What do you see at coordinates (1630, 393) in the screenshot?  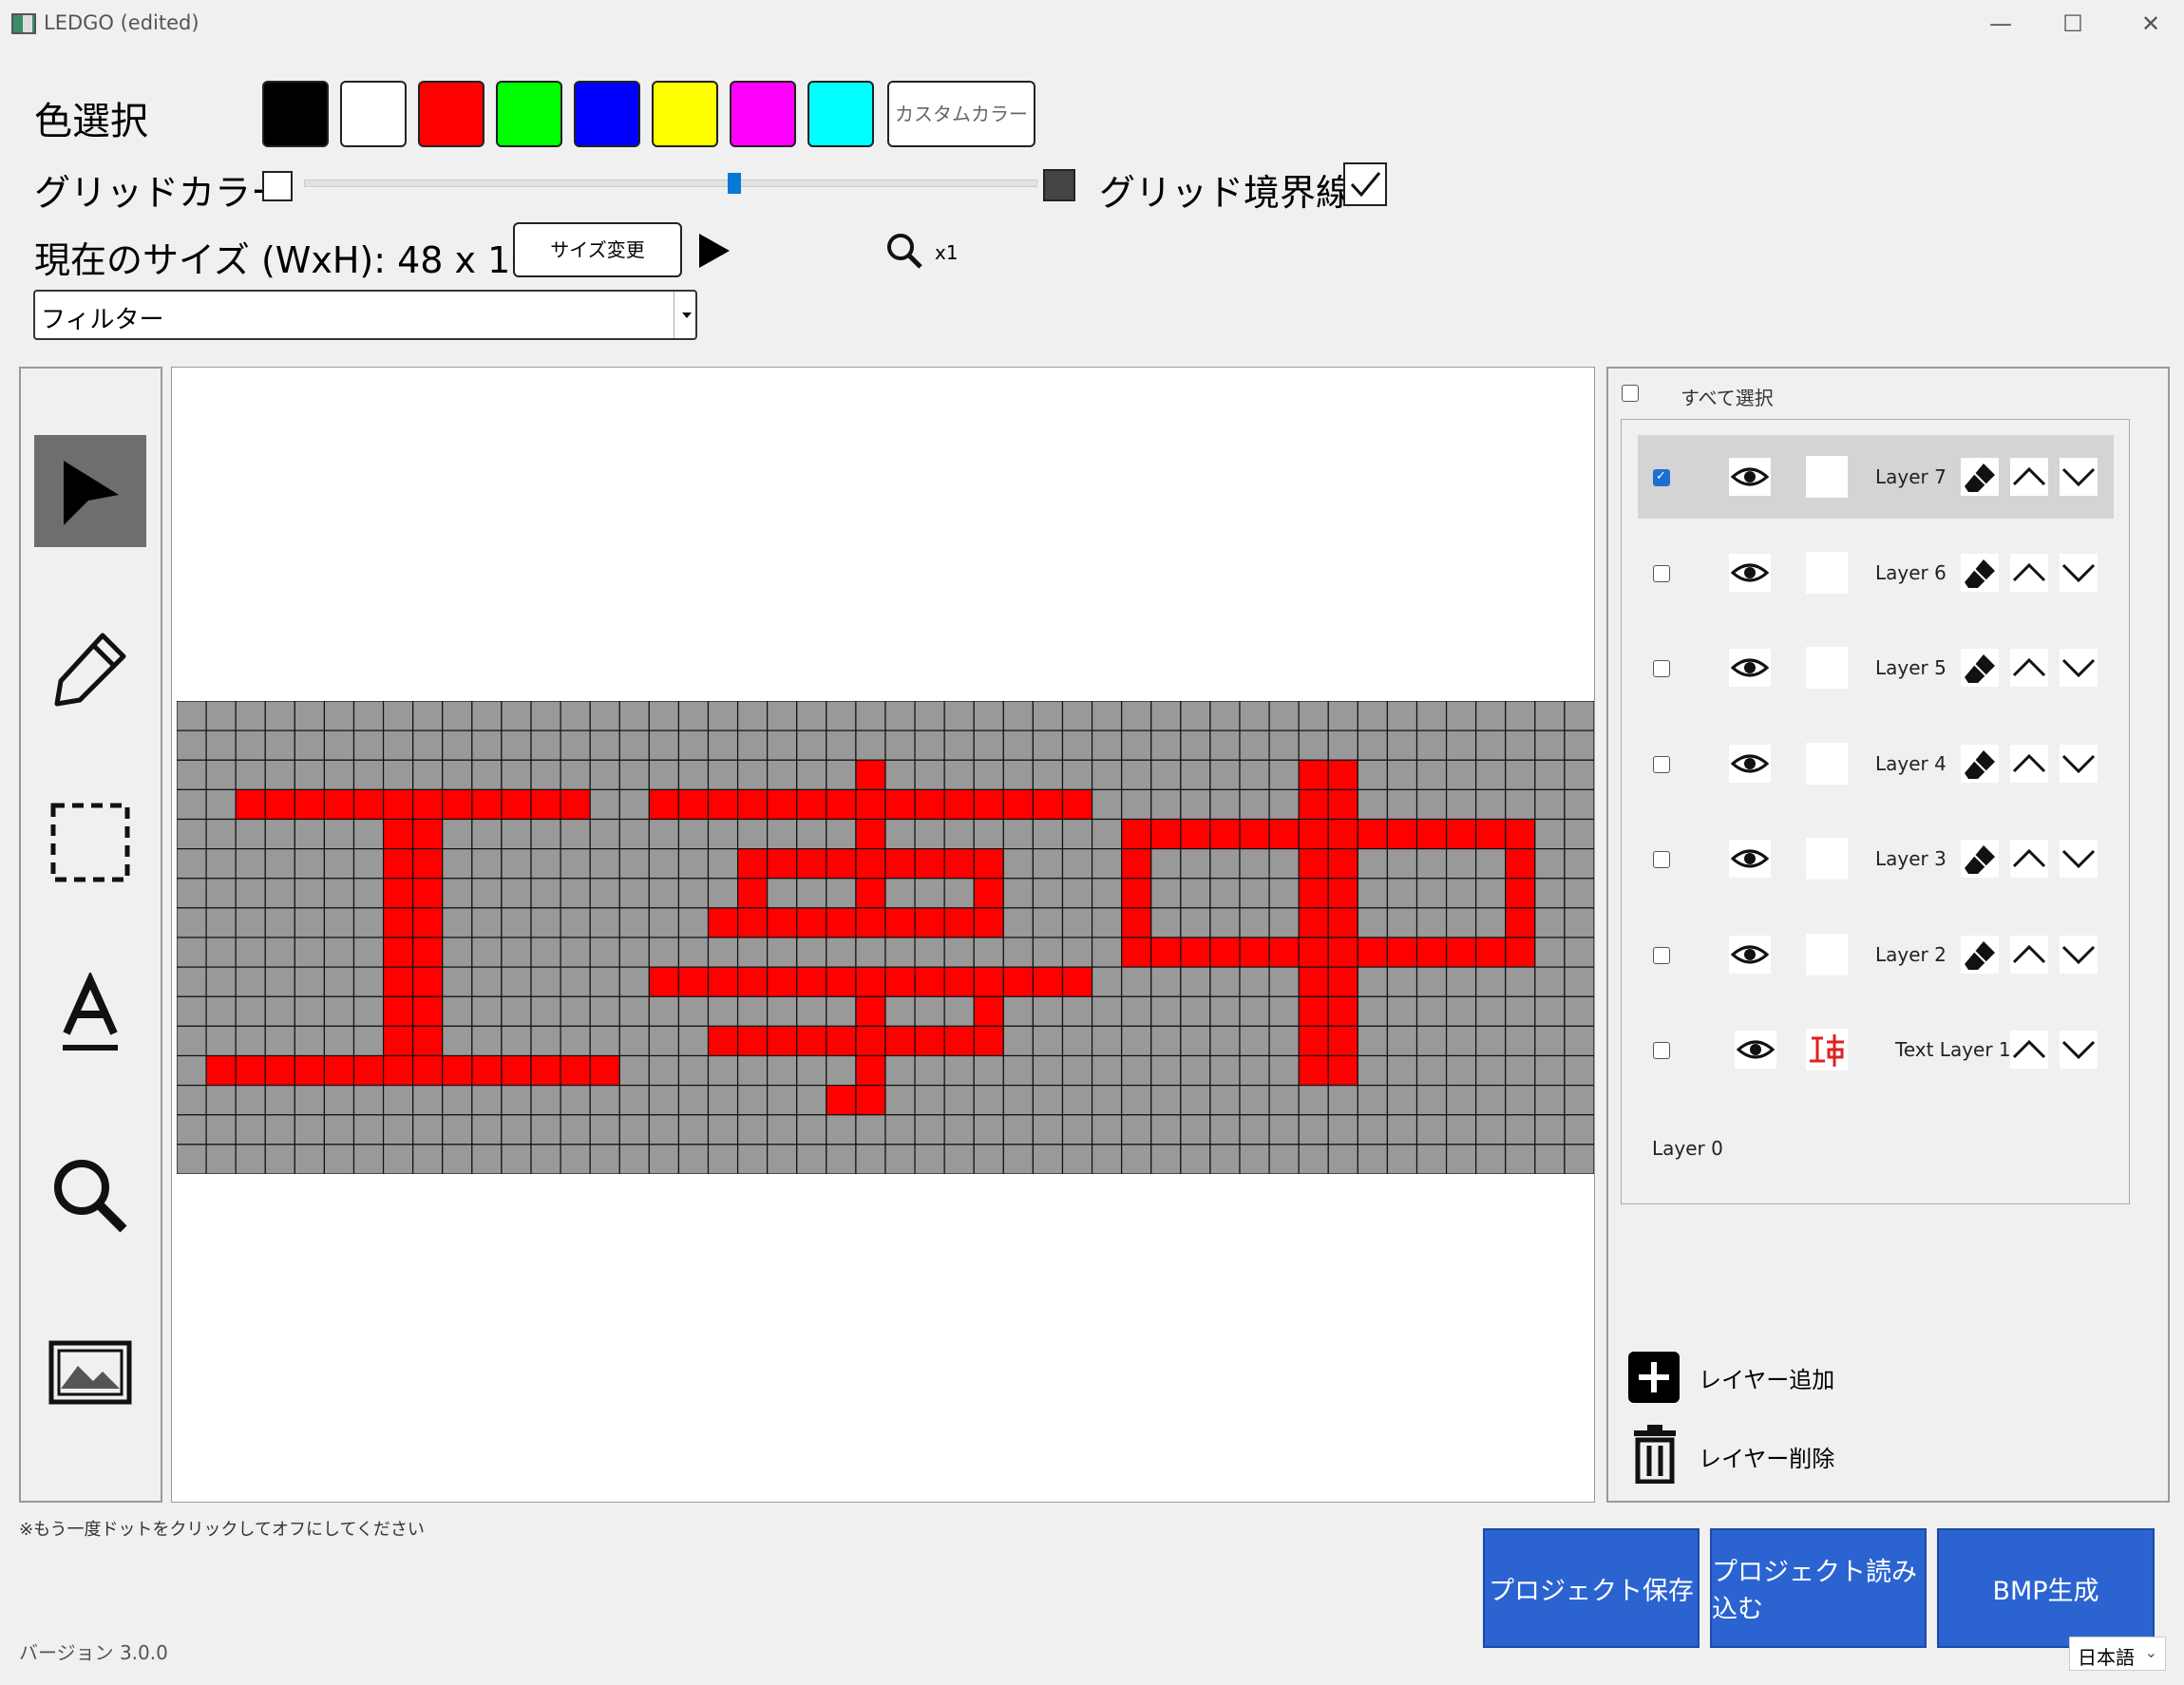 I see `select-all-checkbox` at bounding box center [1630, 393].